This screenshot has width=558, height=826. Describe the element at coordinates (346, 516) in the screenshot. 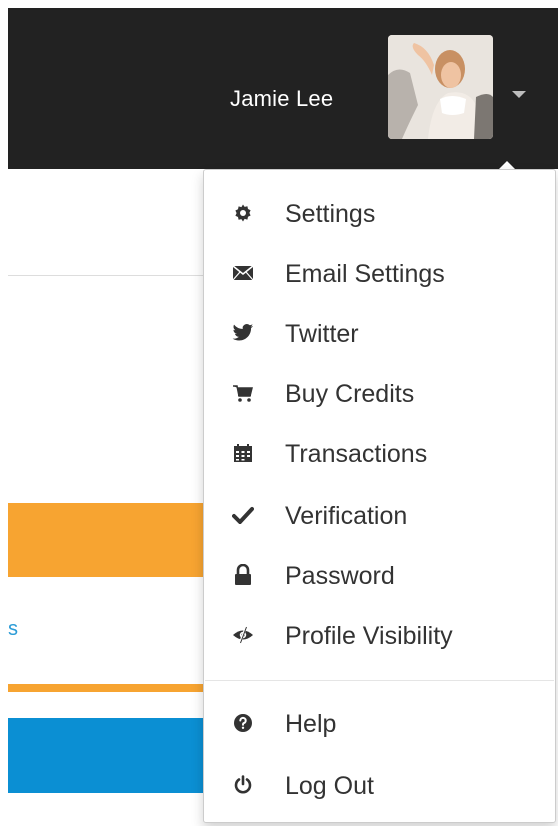

I see `menu-label: Verification` at that location.